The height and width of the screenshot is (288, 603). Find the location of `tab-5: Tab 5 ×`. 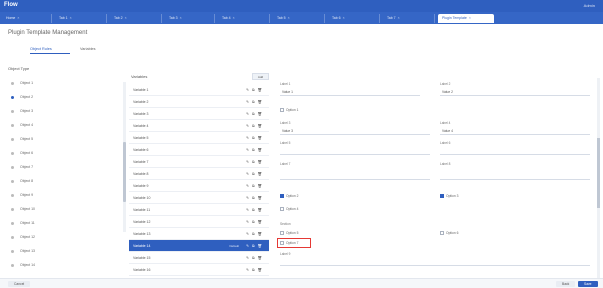

tab-5: Tab 5 × is located at coordinates (299, 18).